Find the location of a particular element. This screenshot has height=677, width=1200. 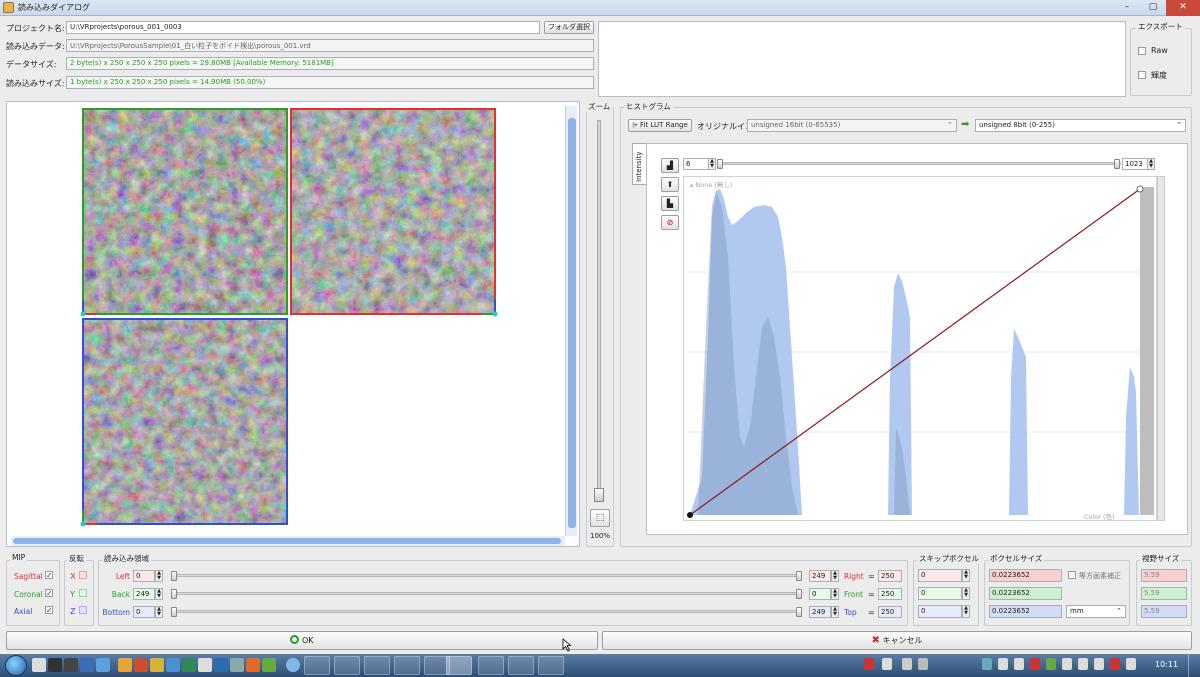

luminance-checkbox is located at coordinates (1142, 75).